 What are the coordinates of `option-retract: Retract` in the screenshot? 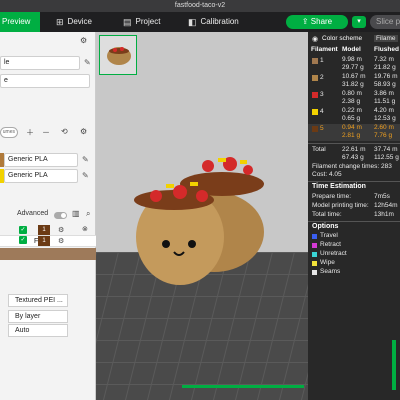 It's located at (330, 244).